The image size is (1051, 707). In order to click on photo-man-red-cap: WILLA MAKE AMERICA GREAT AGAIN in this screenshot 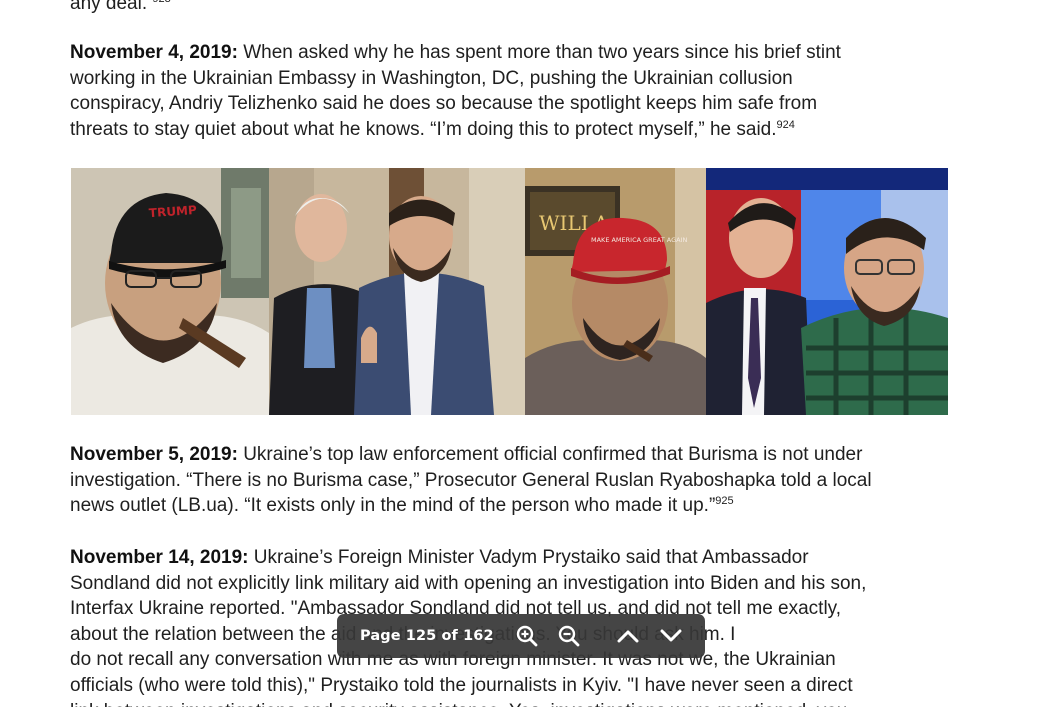, I will do `click(615, 291)`.